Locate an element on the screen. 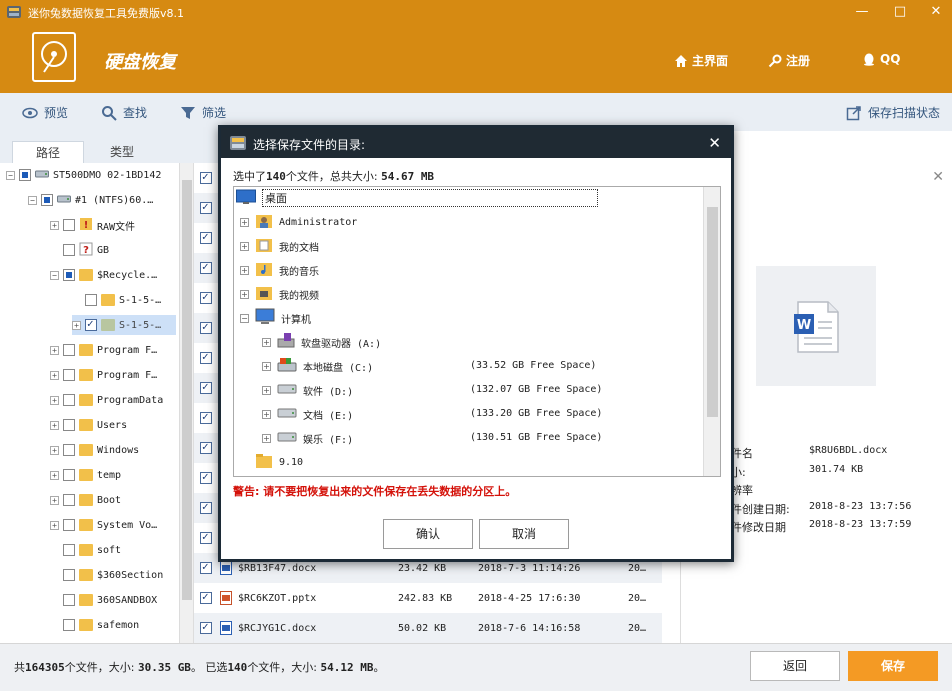 The image size is (952, 691). maximize-button: □ is located at coordinates (900, 12).